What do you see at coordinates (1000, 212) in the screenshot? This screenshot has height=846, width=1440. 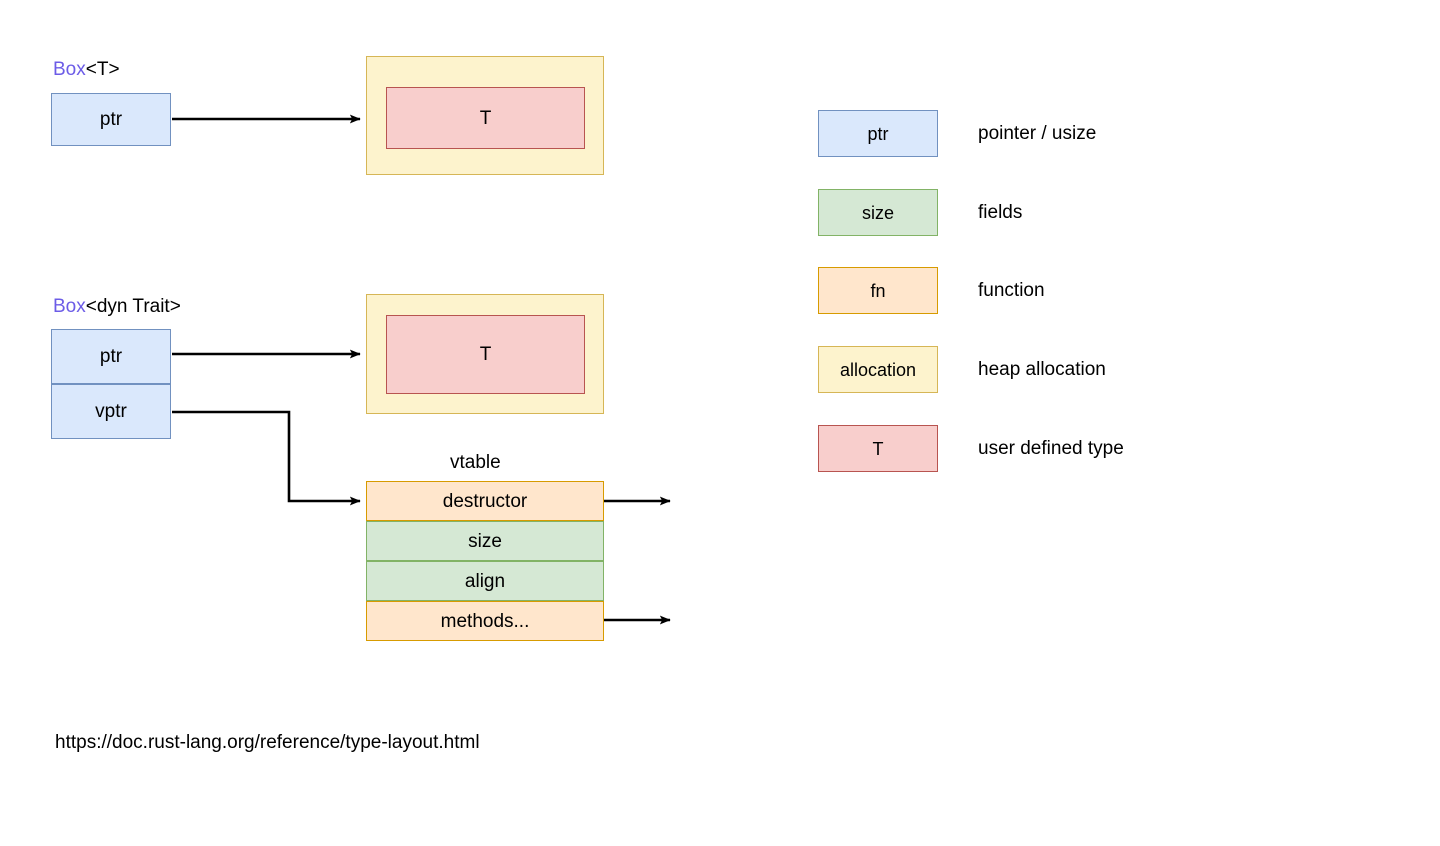 I see `legend-description-fields: fields` at bounding box center [1000, 212].